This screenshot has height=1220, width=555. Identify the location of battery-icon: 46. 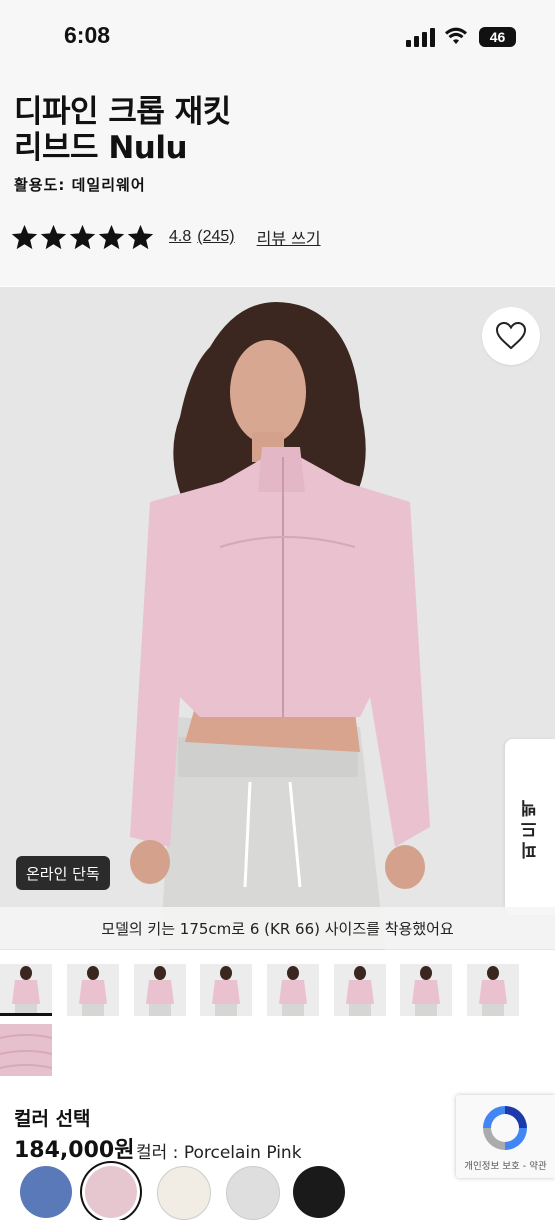
(497, 37).